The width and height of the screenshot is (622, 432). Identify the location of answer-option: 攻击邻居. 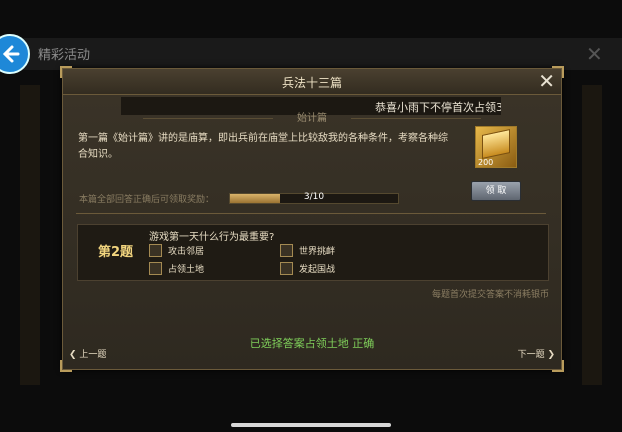
(176, 250).